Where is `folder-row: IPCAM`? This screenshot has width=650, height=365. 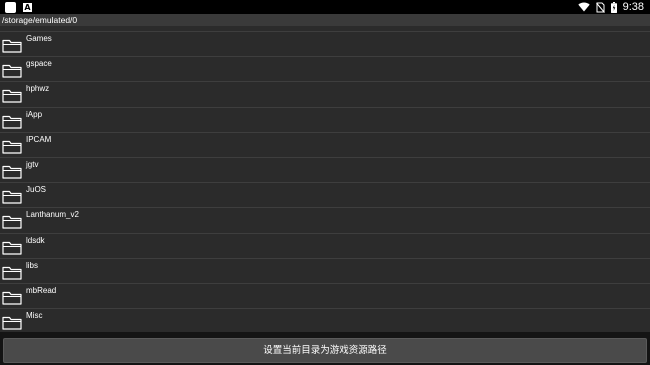 folder-row: IPCAM is located at coordinates (325, 144).